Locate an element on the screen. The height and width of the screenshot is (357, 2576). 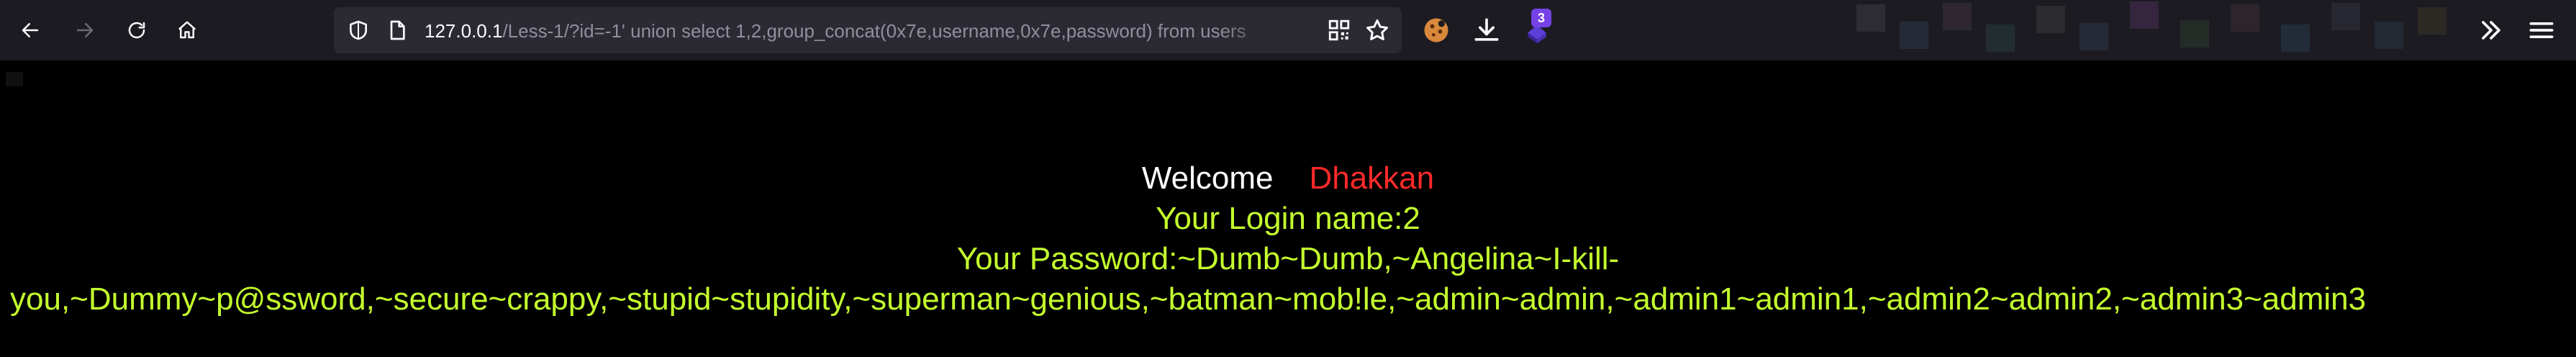
reload-icon is located at coordinates (136, 30).